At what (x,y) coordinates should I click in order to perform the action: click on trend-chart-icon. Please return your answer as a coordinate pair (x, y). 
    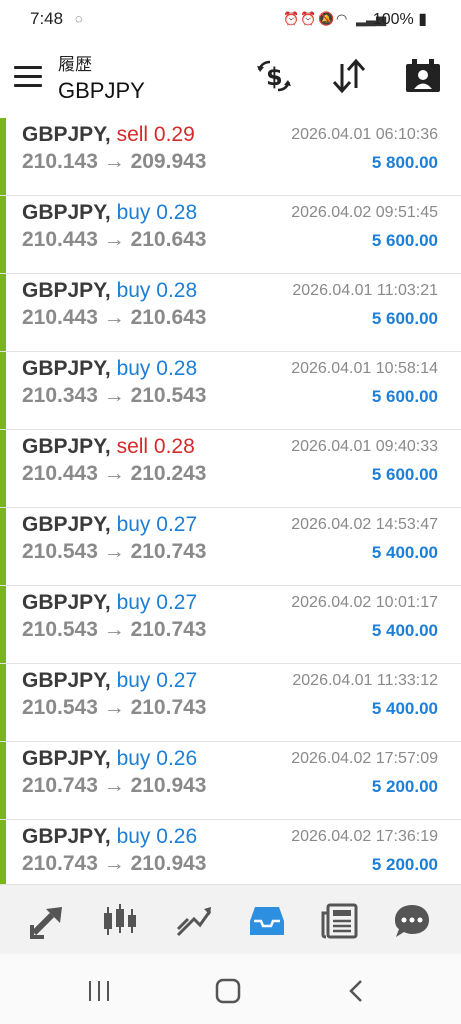
    Looking at the image, I should click on (194, 921).